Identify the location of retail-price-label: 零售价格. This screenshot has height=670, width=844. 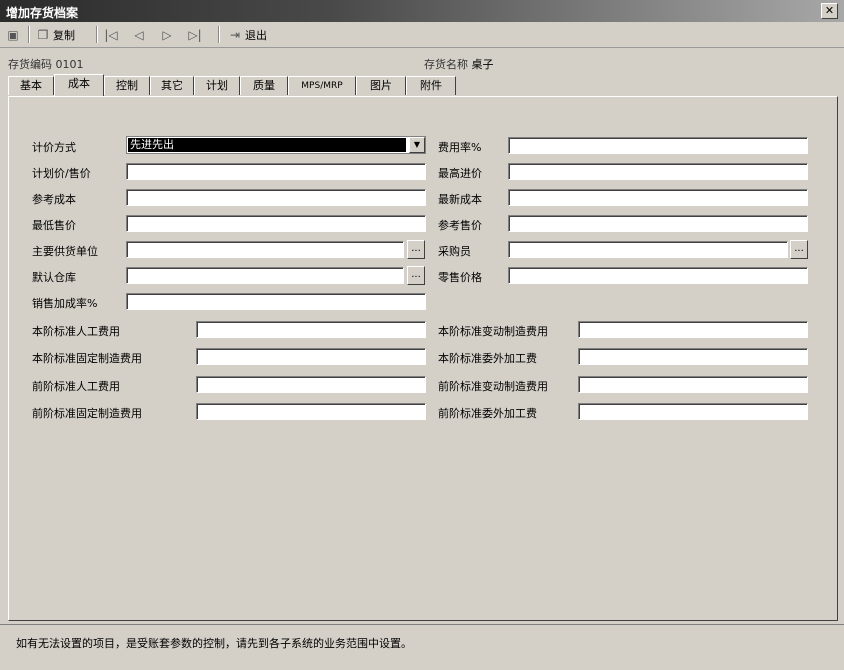
(460, 277).